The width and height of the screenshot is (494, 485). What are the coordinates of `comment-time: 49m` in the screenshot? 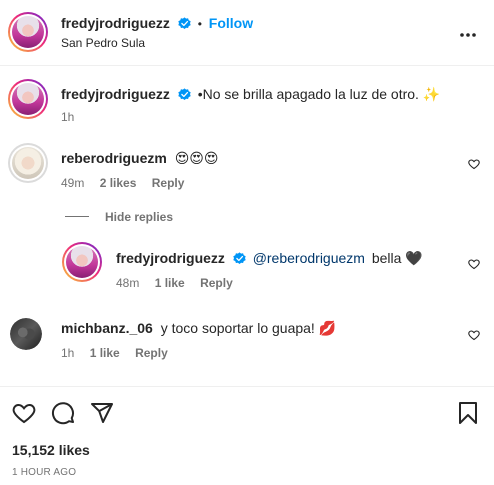 It's located at (72, 183).